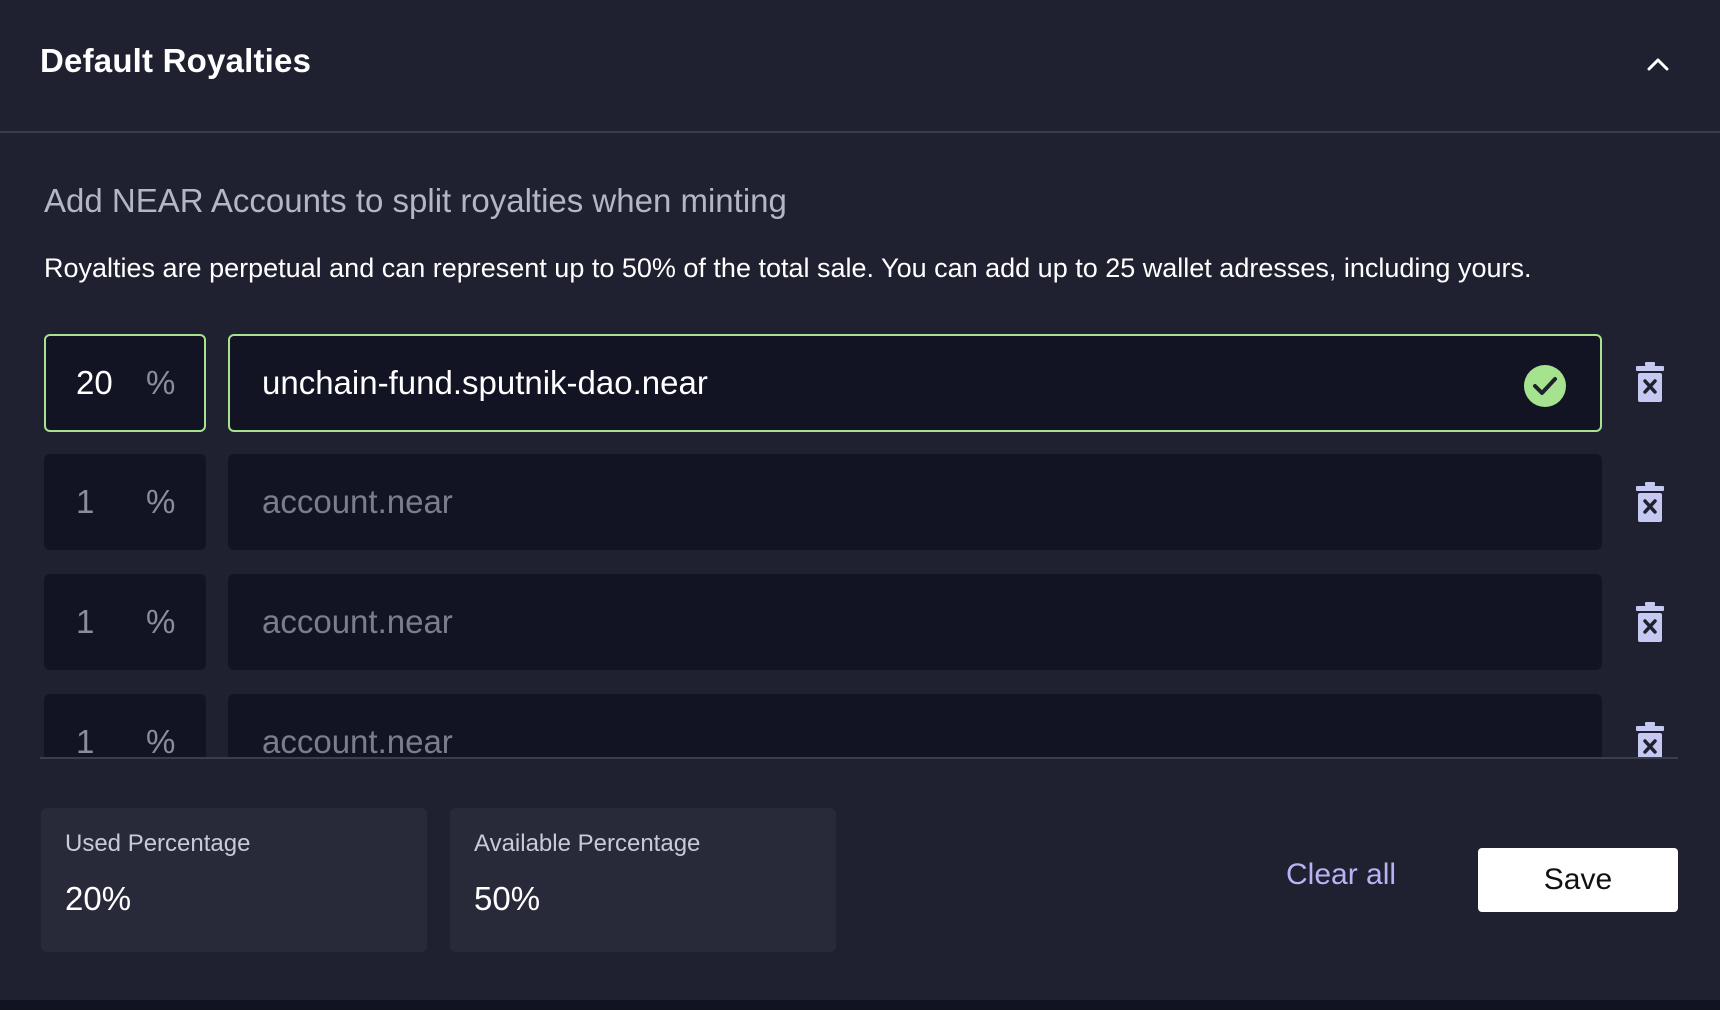  I want to click on section-title: Default Royalties, so click(176, 60).